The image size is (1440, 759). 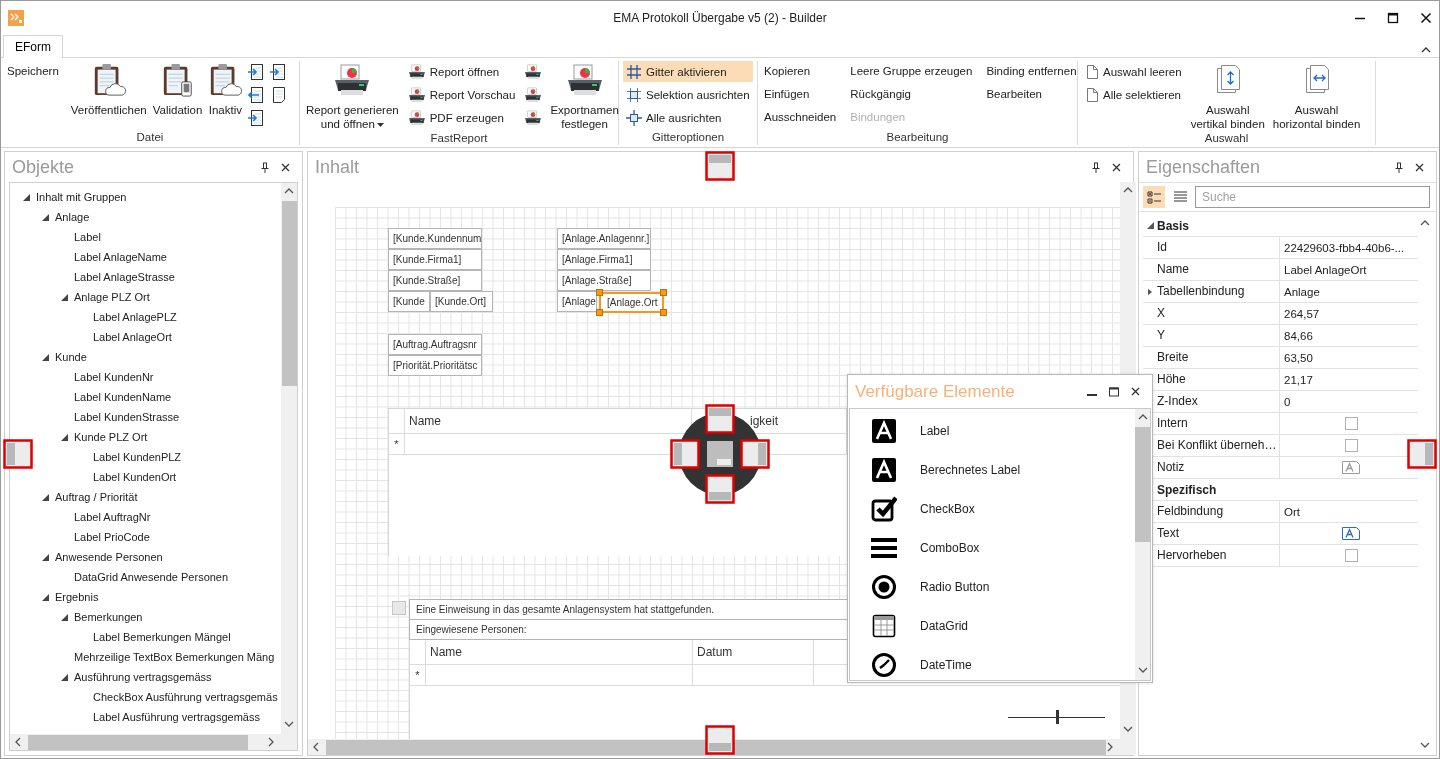 I want to click on tree-item: Anlage PLZ Ort, so click(x=112, y=297).